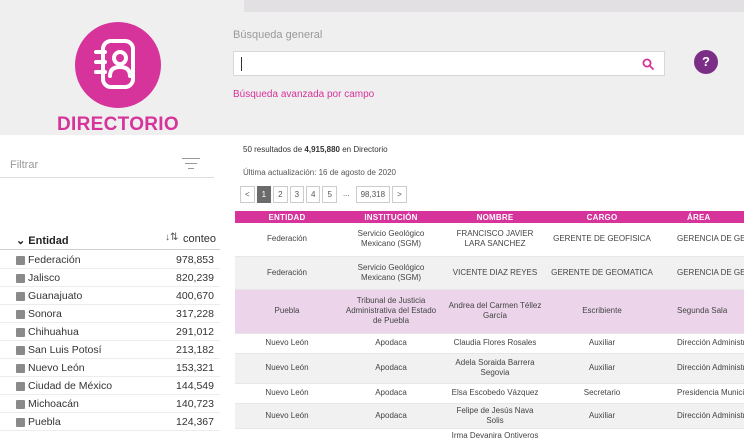 The image size is (744, 440). I want to click on last-page-button: 98,318, so click(373, 194).